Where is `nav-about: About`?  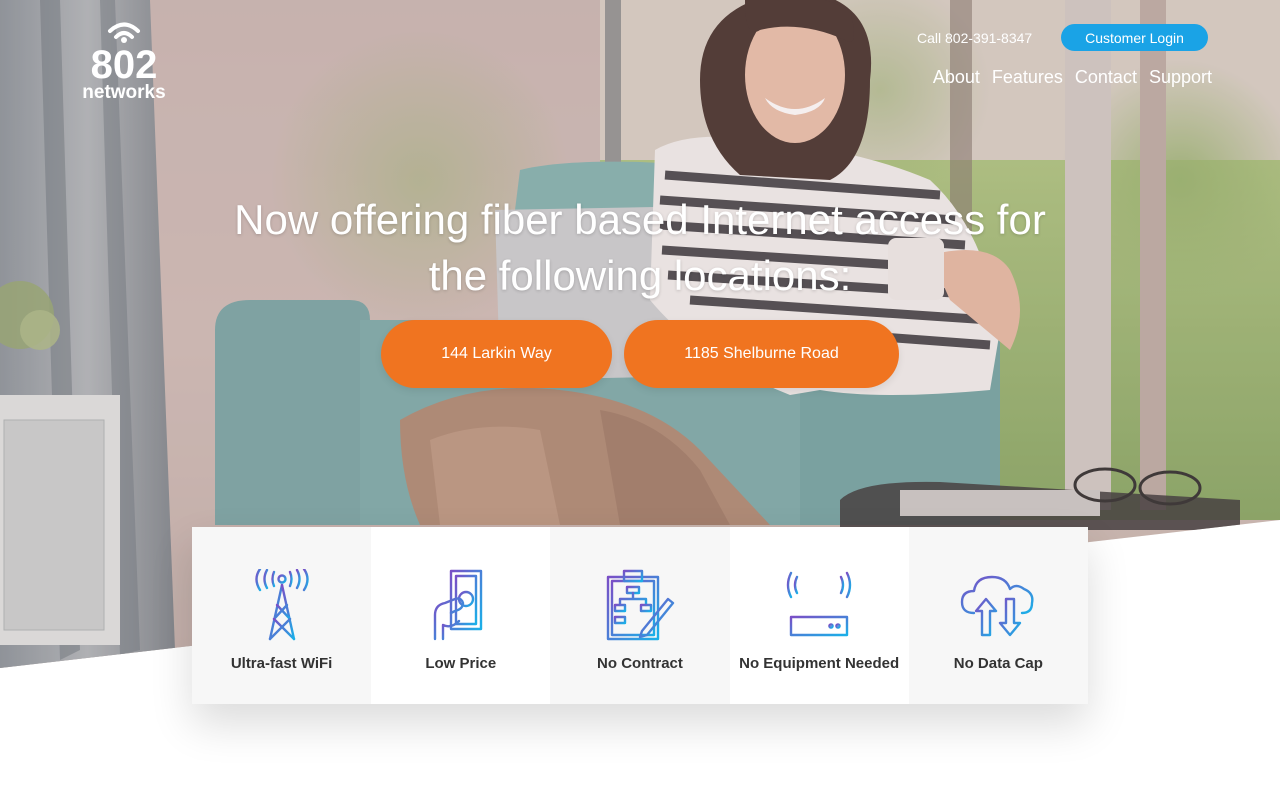
nav-about: About is located at coordinates (956, 77).